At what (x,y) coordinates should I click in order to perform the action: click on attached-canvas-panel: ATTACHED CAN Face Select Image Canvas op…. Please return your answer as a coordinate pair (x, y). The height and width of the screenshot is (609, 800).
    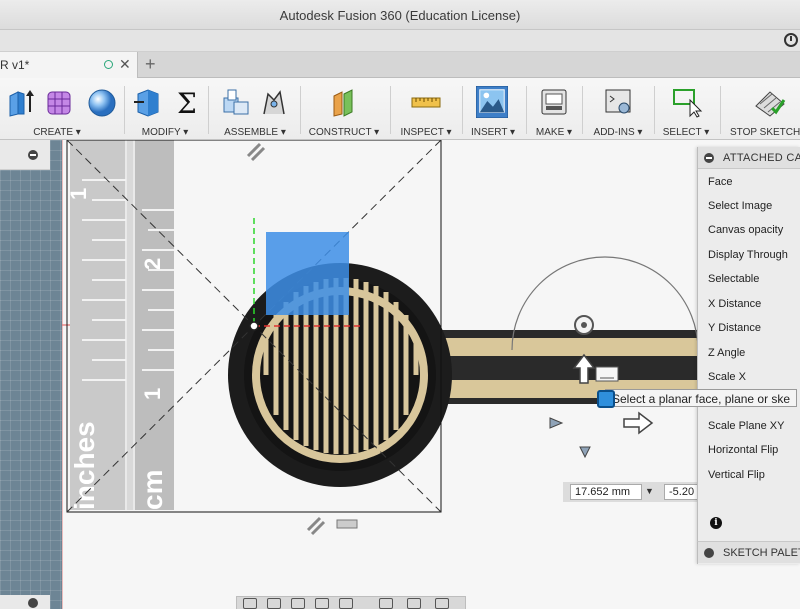
    Looking at the image, I should click on (748, 355).